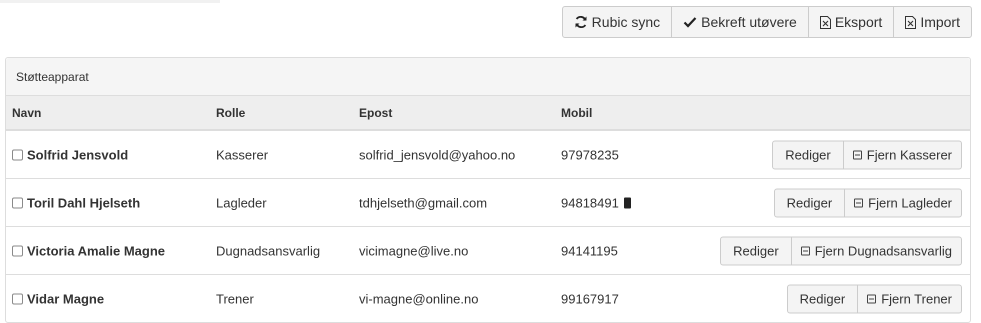  I want to click on remove-role-button: Fjern Dugnadsansvarlig, so click(876, 250).